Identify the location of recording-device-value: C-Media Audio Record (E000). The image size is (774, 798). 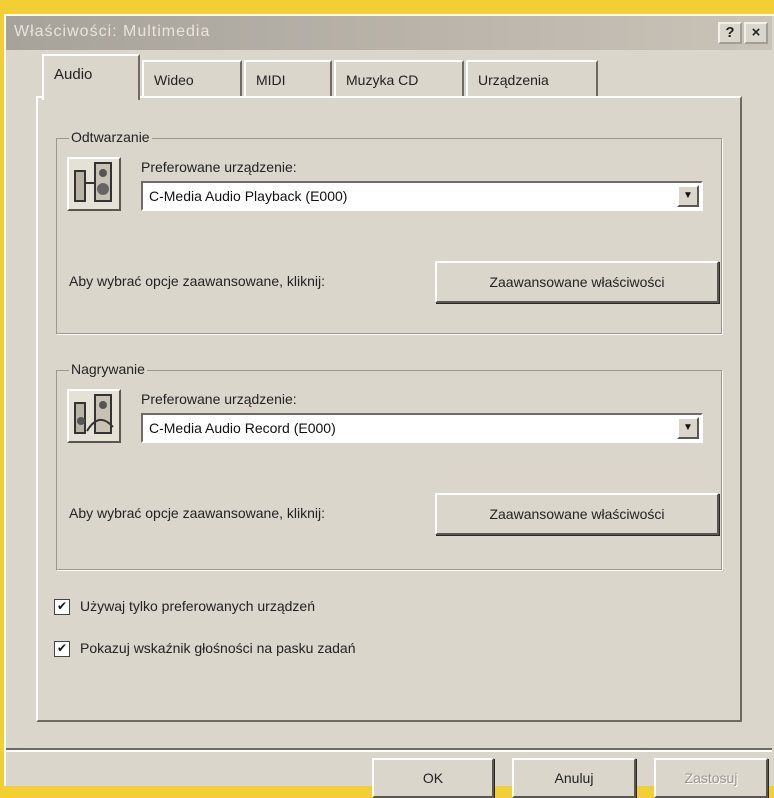
(242, 428).